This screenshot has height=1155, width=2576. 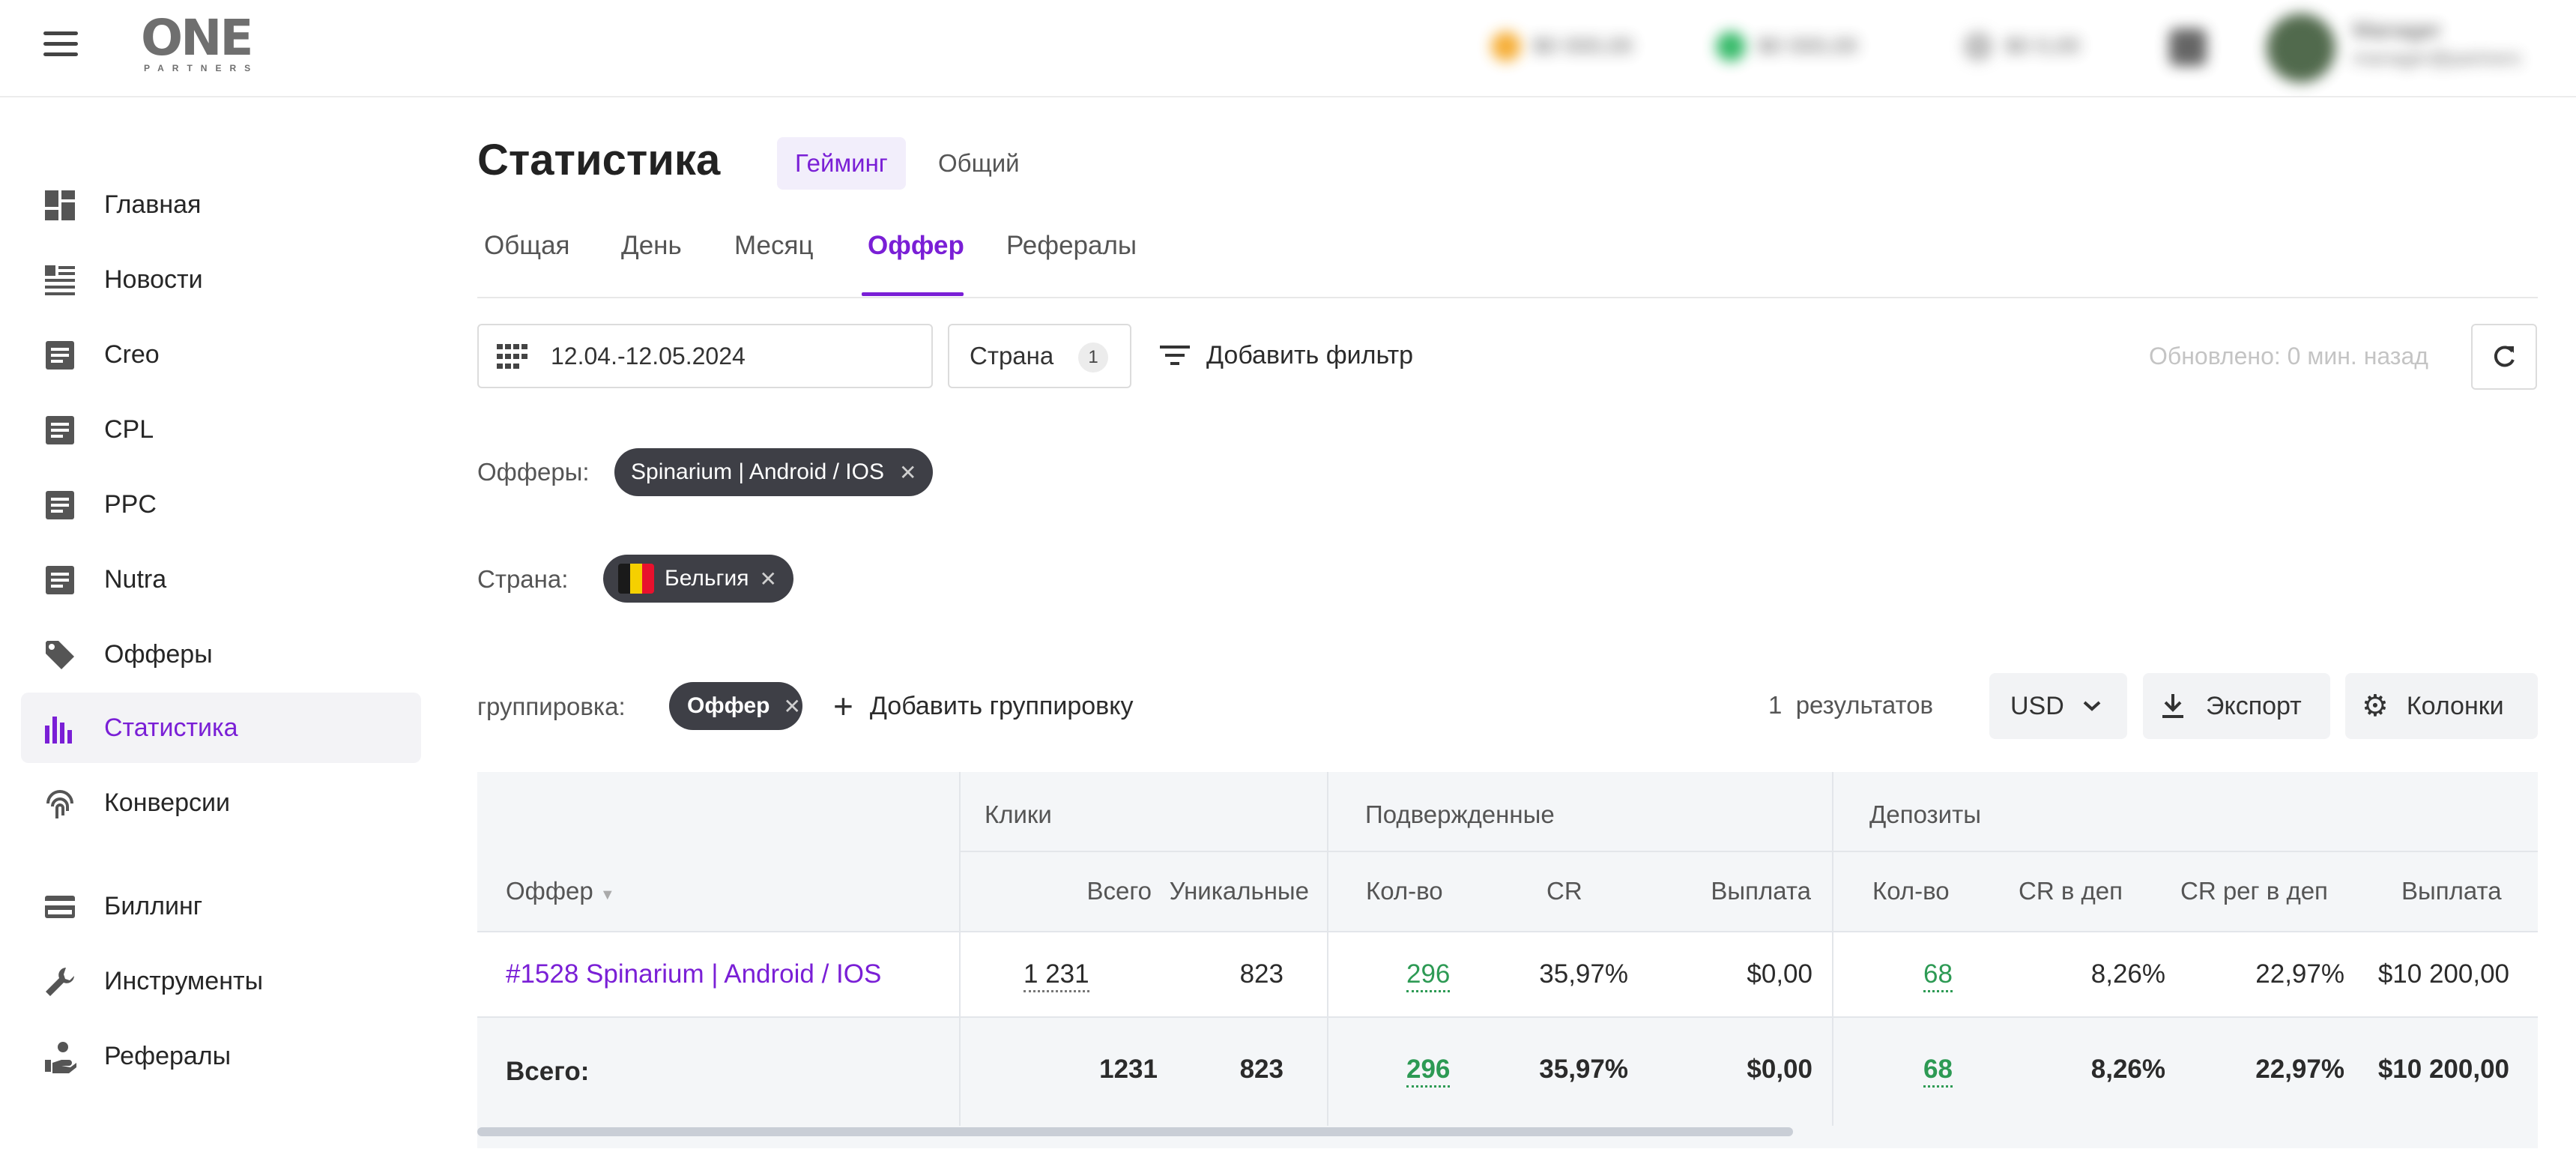 I want to click on total-deposit-cr: 8,26%, so click(x=2127, y=1069).